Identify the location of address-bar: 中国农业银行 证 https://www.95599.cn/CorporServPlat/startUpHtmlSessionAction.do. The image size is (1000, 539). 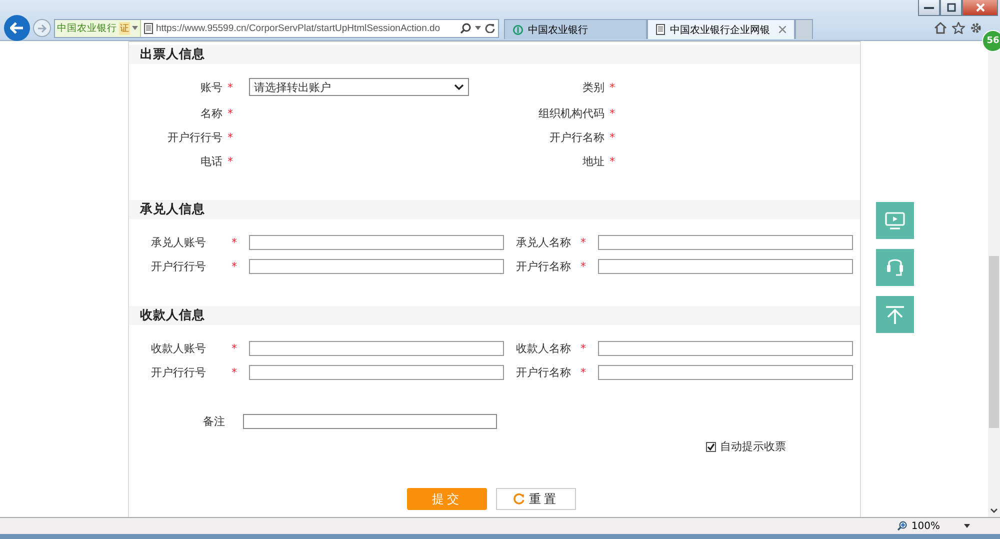
(276, 28).